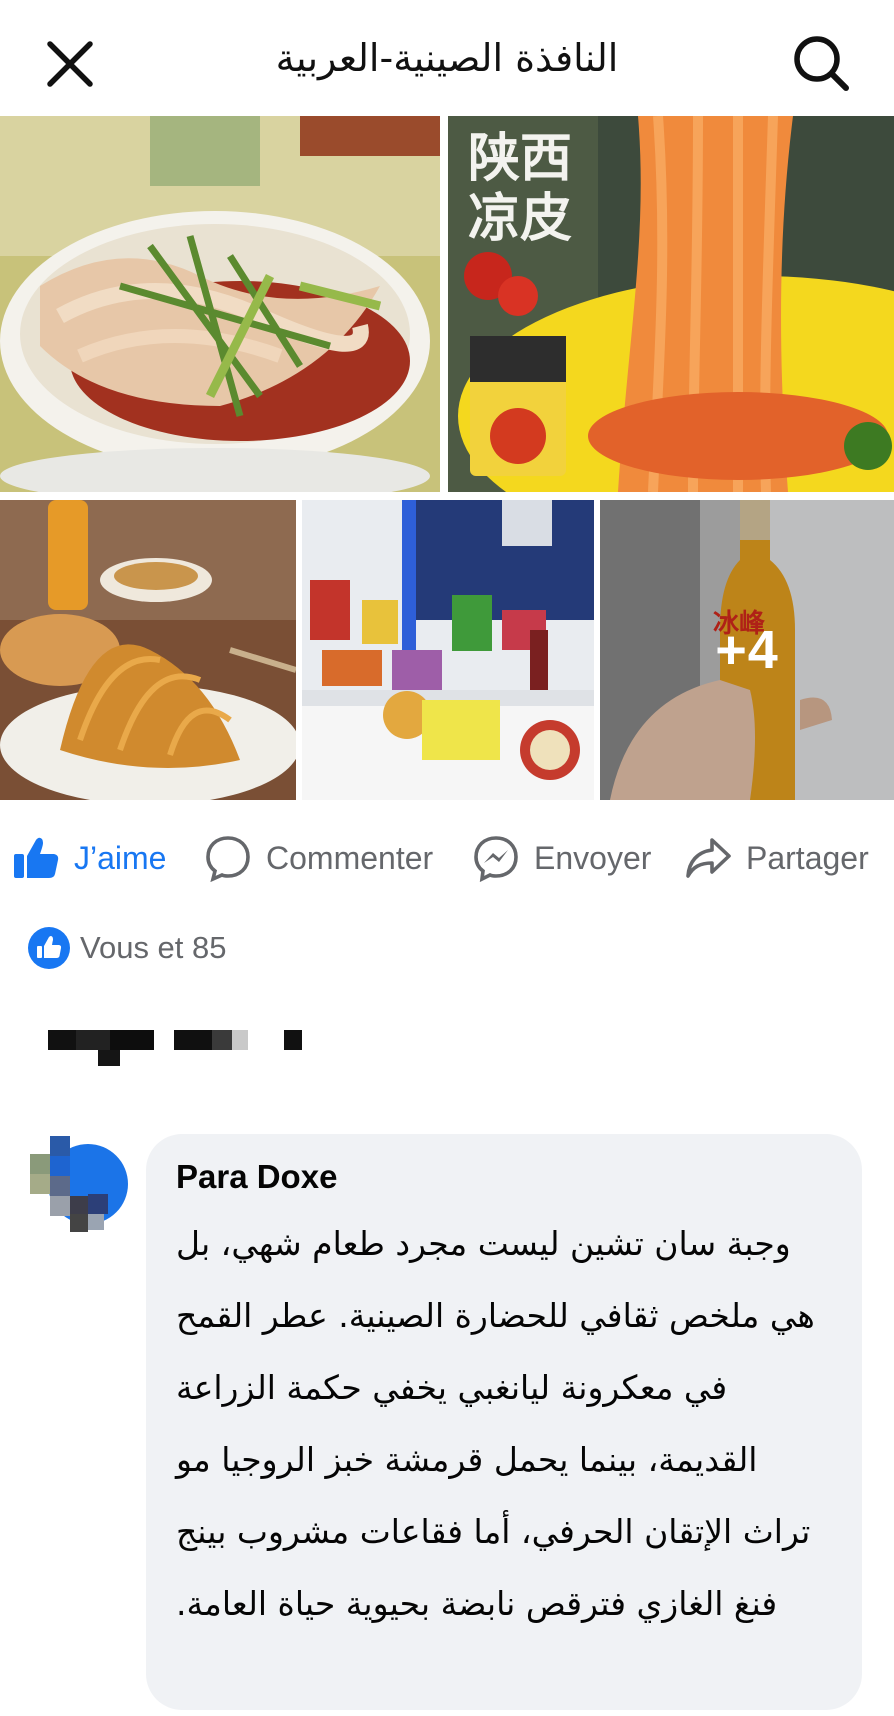  What do you see at coordinates (448, 650) in the screenshot?
I see `photo-products-table` at bounding box center [448, 650].